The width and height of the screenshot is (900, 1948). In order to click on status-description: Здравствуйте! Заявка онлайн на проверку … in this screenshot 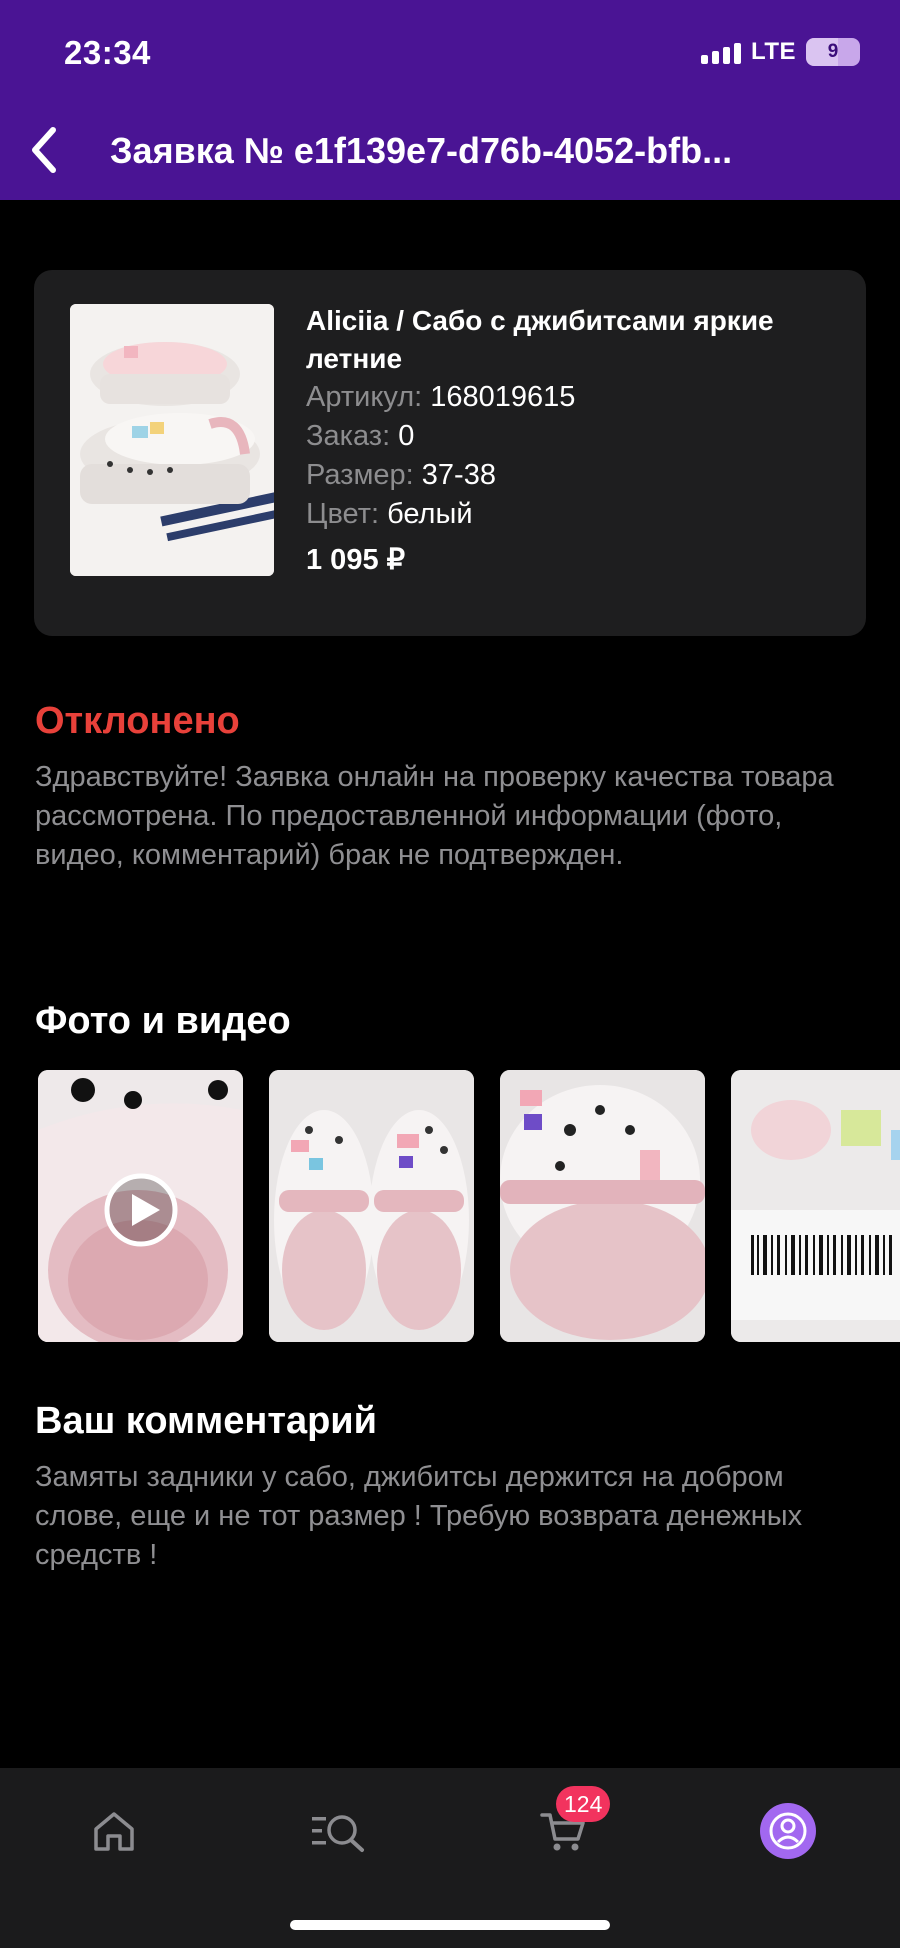, I will do `click(434, 816)`.